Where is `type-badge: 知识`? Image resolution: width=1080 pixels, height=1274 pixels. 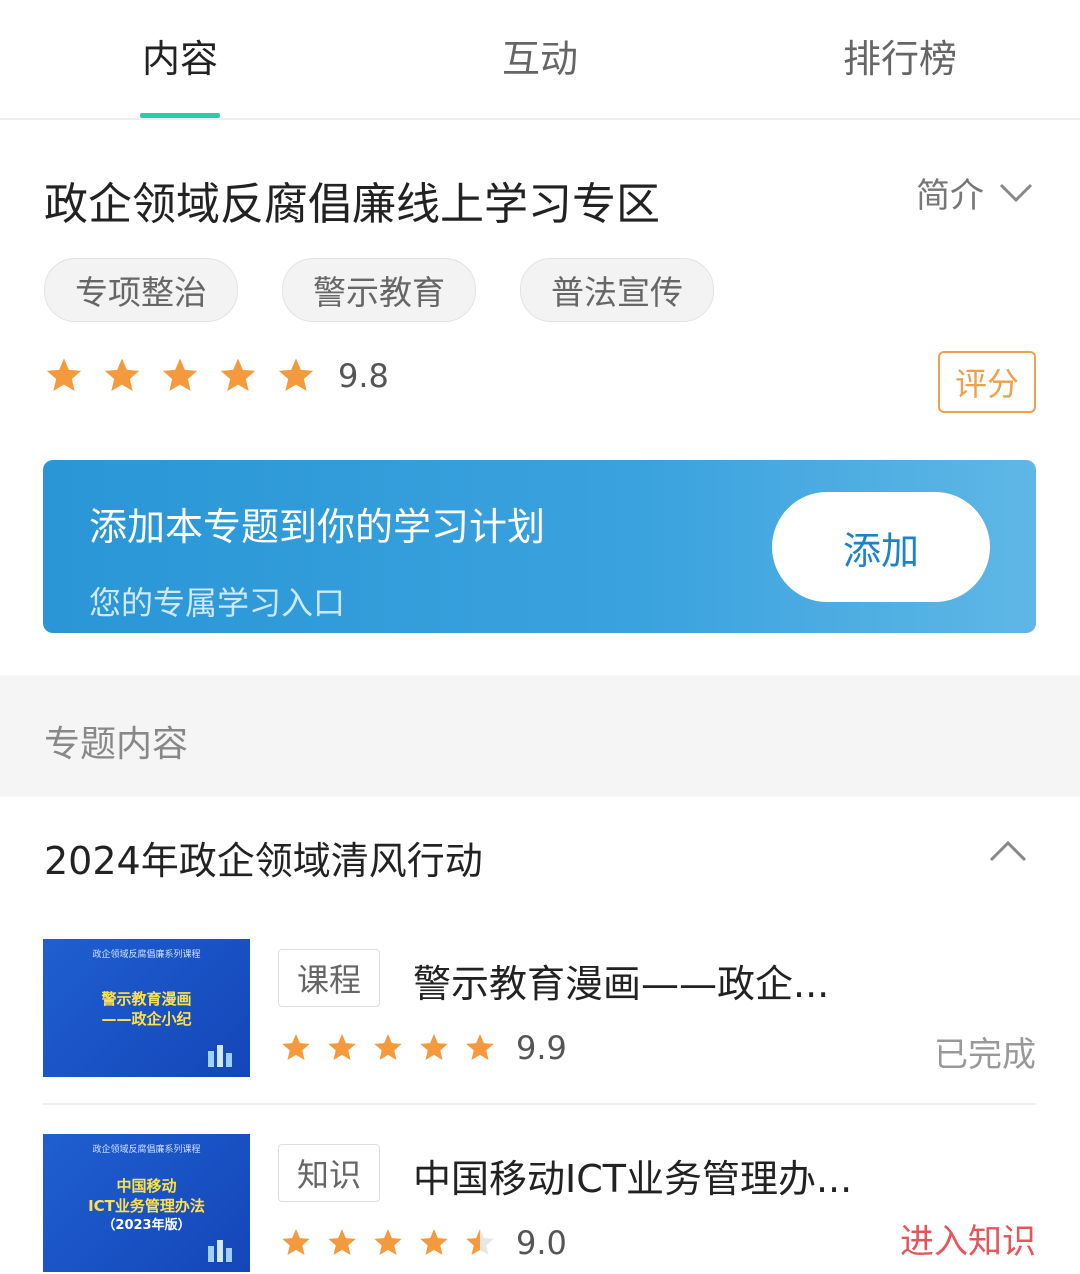 type-badge: 知识 is located at coordinates (329, 1173).